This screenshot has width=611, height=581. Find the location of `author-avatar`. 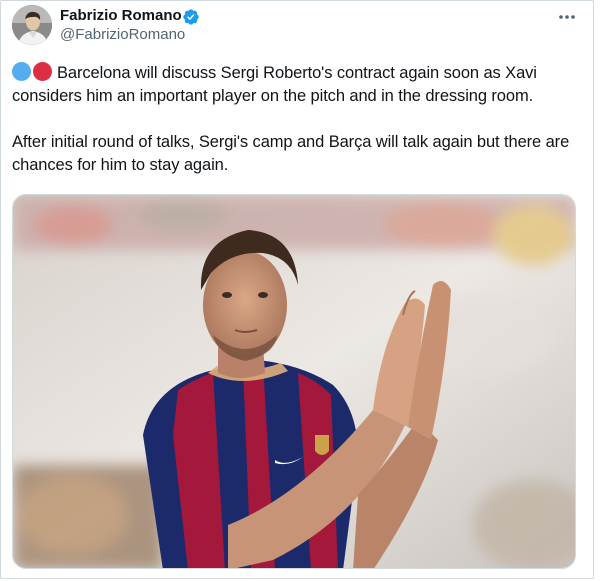

author-avatar is located at coordinates (32, 25).